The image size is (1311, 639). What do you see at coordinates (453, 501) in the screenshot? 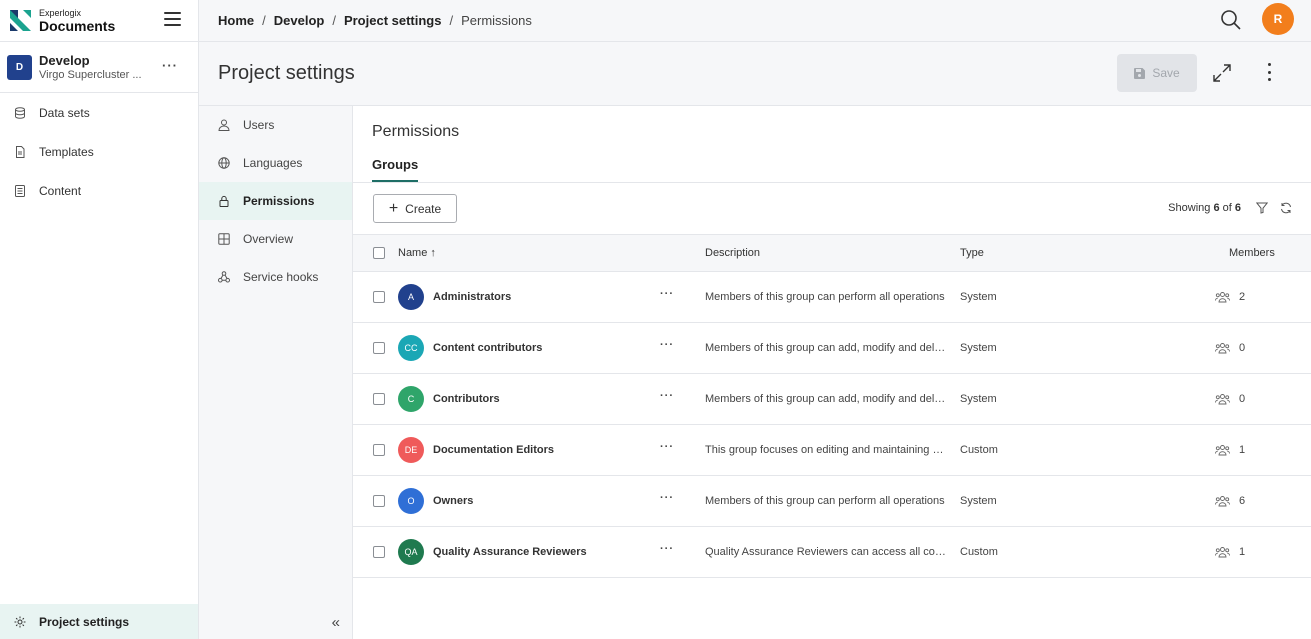
I see `group-name: Owners` at bounding box center [453, 501].